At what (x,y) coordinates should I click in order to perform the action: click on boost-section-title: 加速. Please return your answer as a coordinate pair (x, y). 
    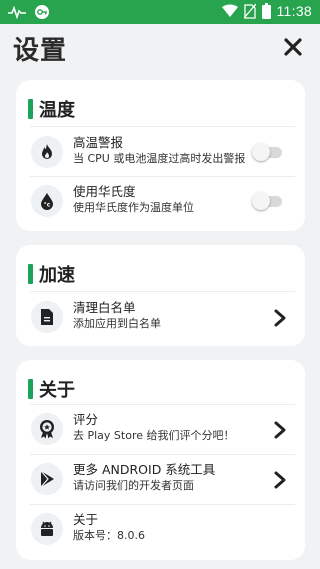
    Looking at the image, I should click on (57, 275).